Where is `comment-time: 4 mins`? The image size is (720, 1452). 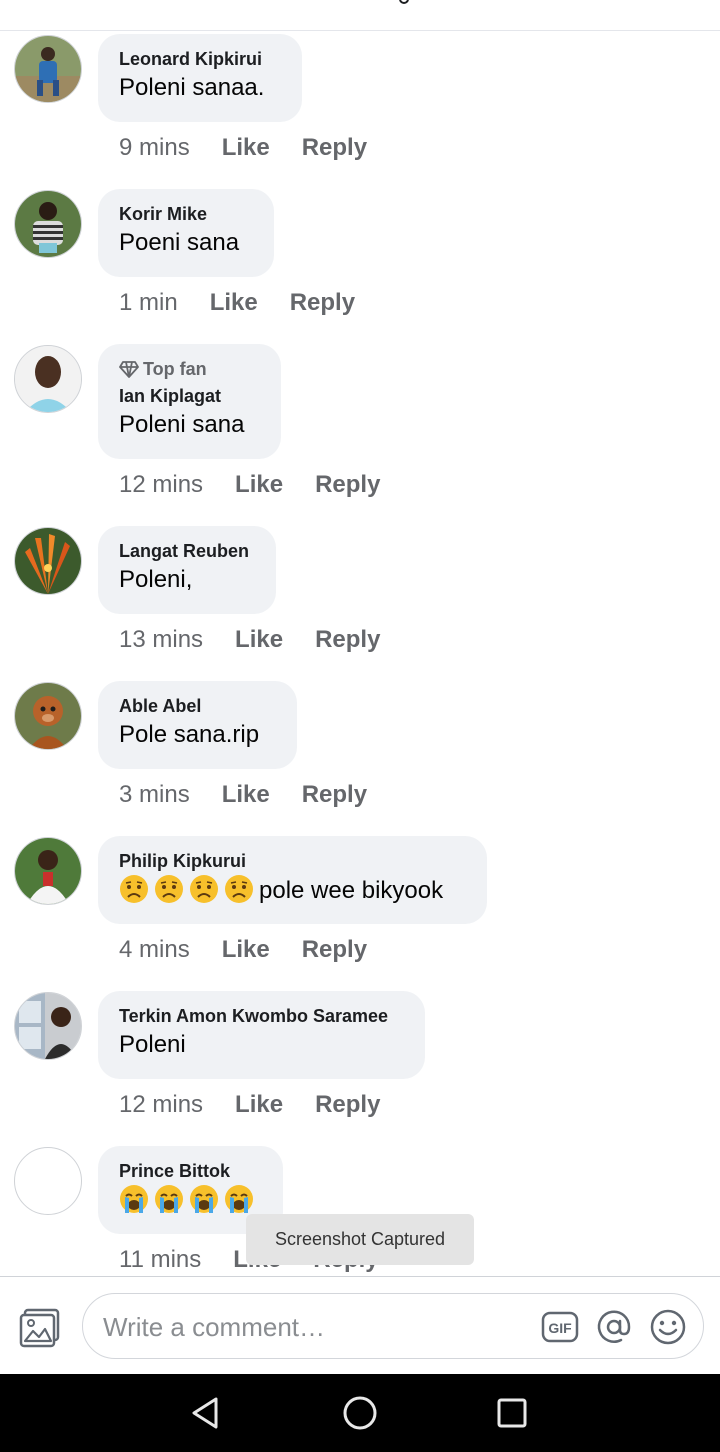 comment-time: 4 mins is located at coordinates (154, 950).